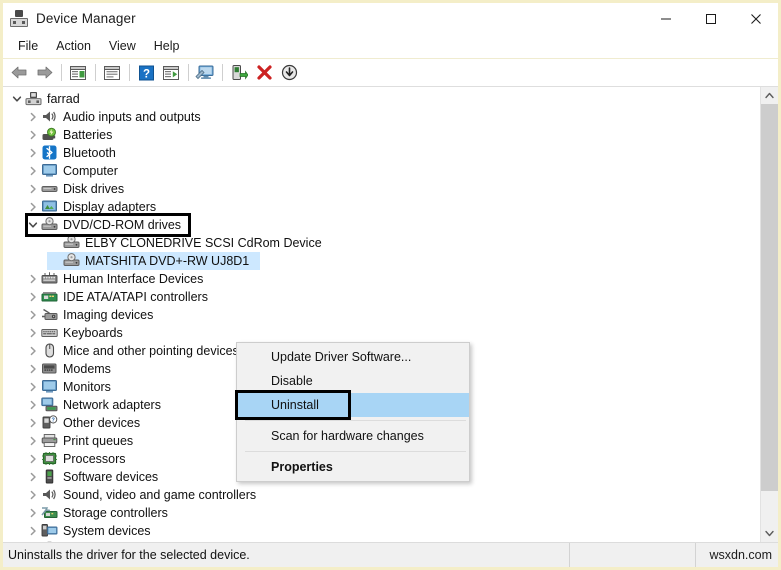 This screenshot has width=781, height=570. I want to click on properties-icon, so click(112, 72).